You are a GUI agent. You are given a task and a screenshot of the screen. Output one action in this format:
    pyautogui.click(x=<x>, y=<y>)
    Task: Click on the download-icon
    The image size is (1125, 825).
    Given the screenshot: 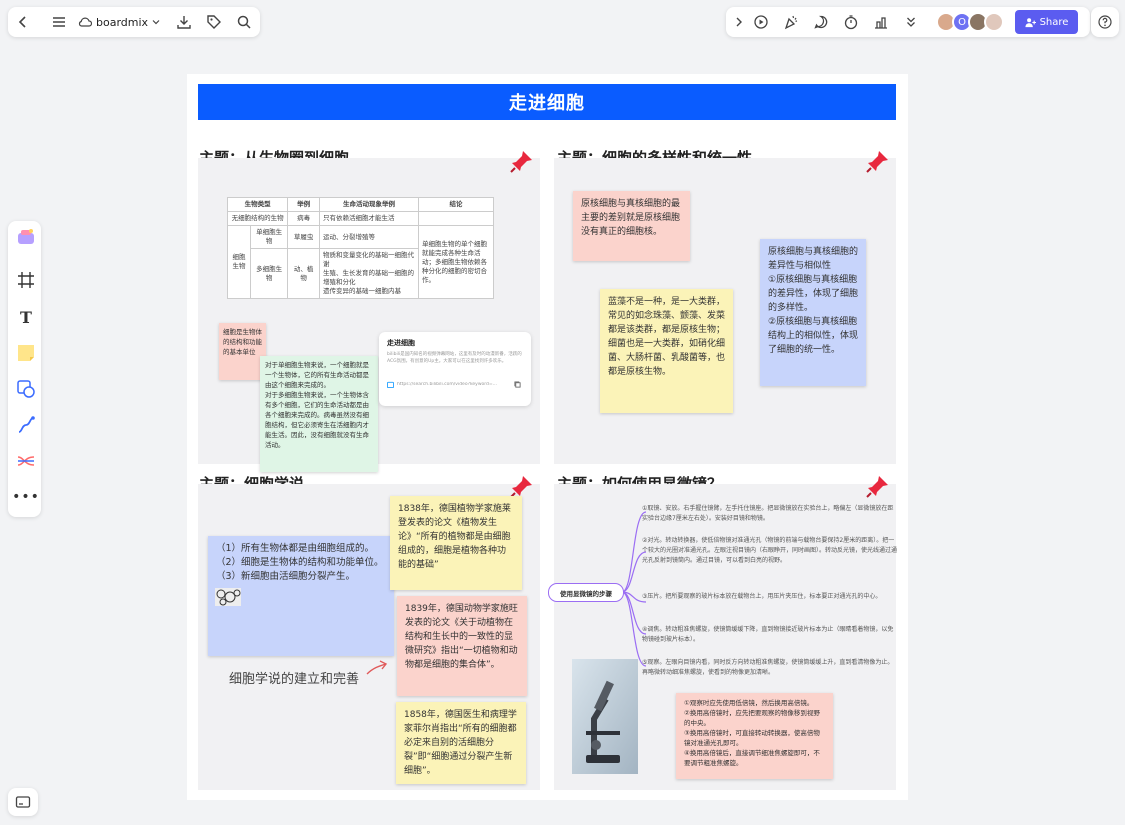 What is the action you would take?
    pyautogui.click(x=184, y=22)
    